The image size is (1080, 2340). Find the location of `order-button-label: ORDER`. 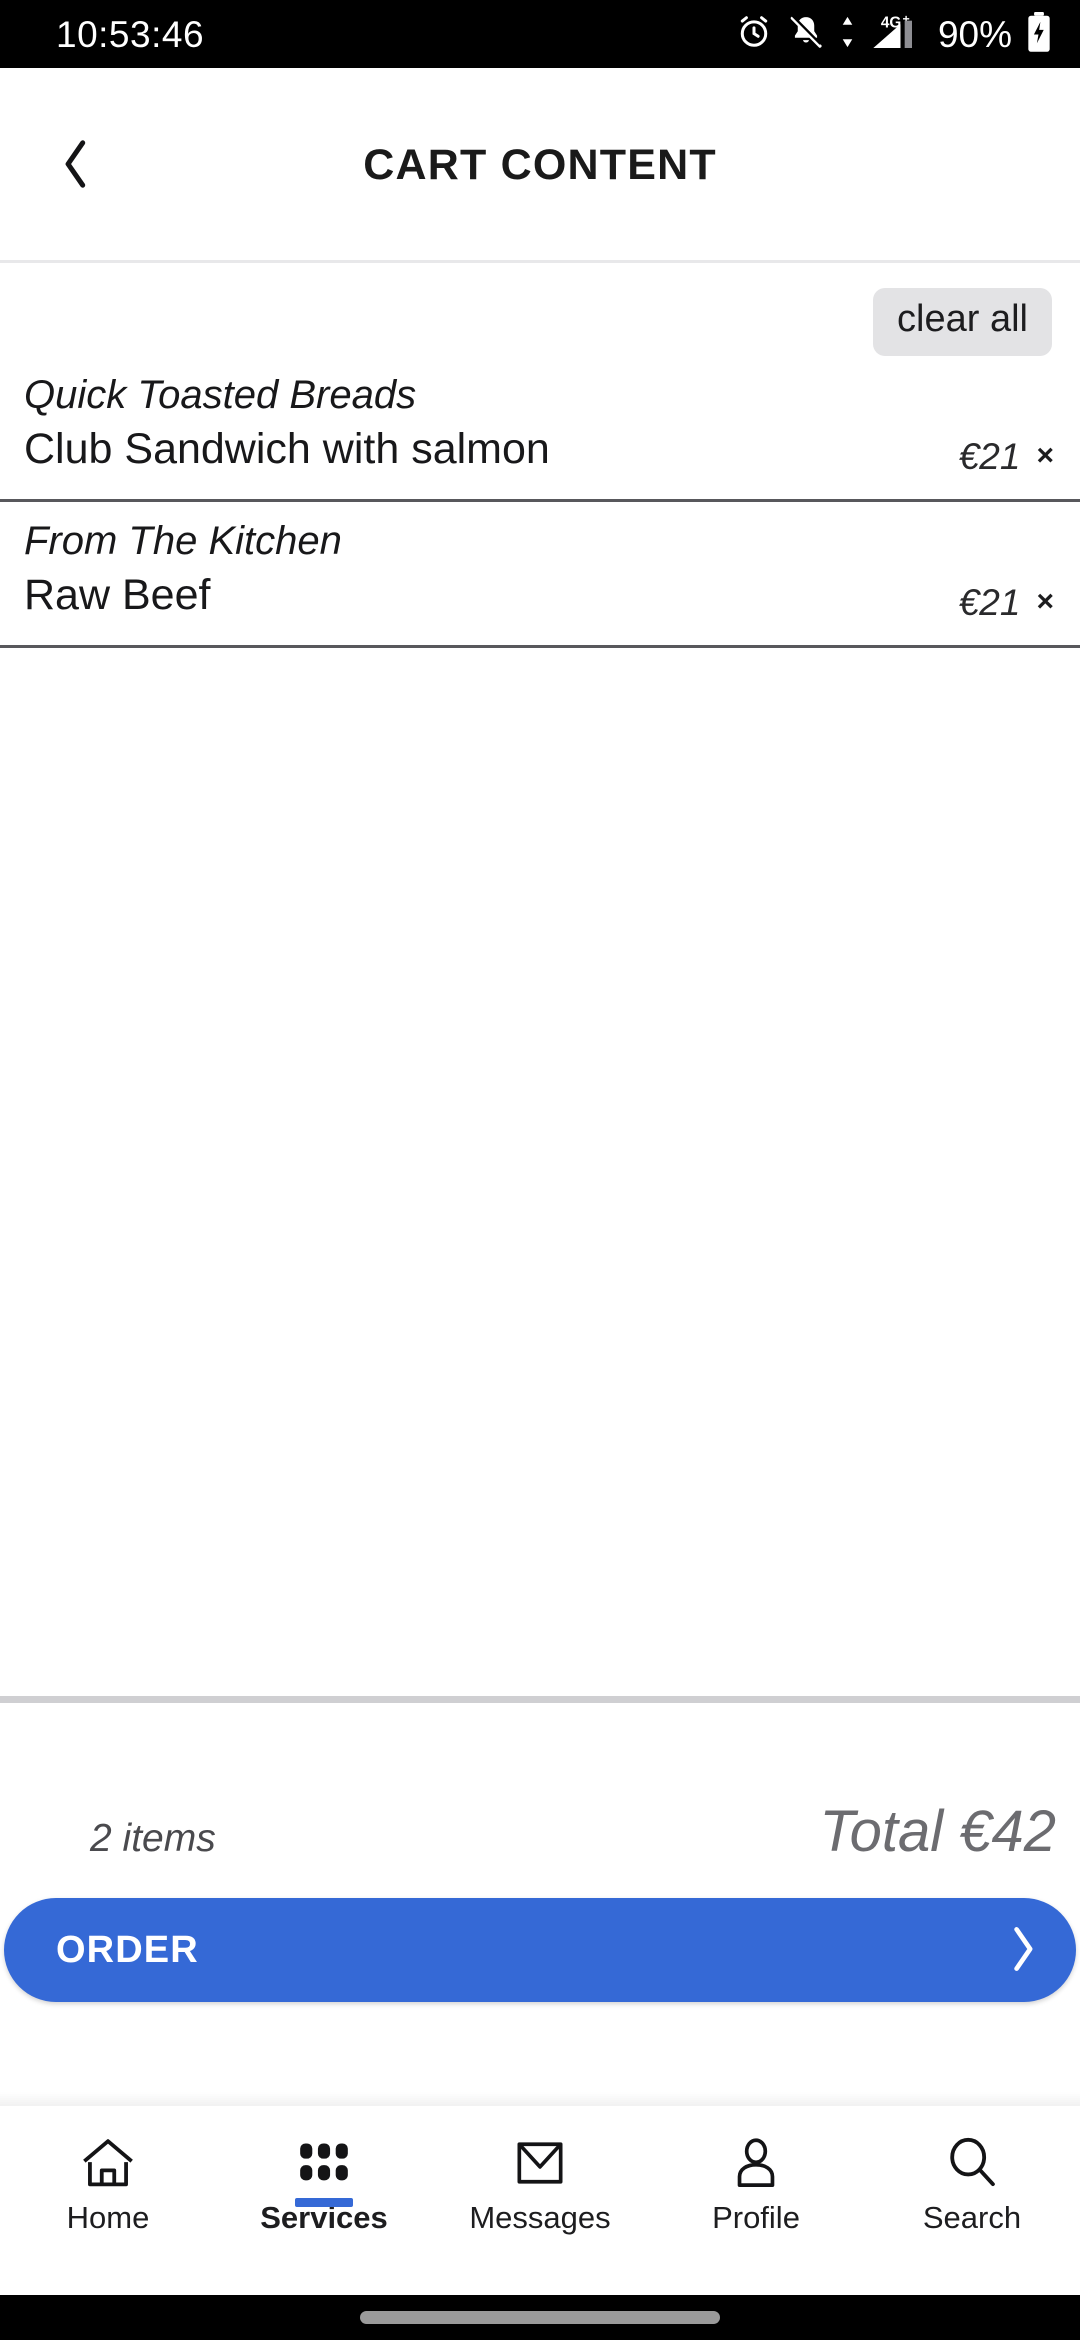

order-button-label: ORDER is located at coordinates (127, 1950).